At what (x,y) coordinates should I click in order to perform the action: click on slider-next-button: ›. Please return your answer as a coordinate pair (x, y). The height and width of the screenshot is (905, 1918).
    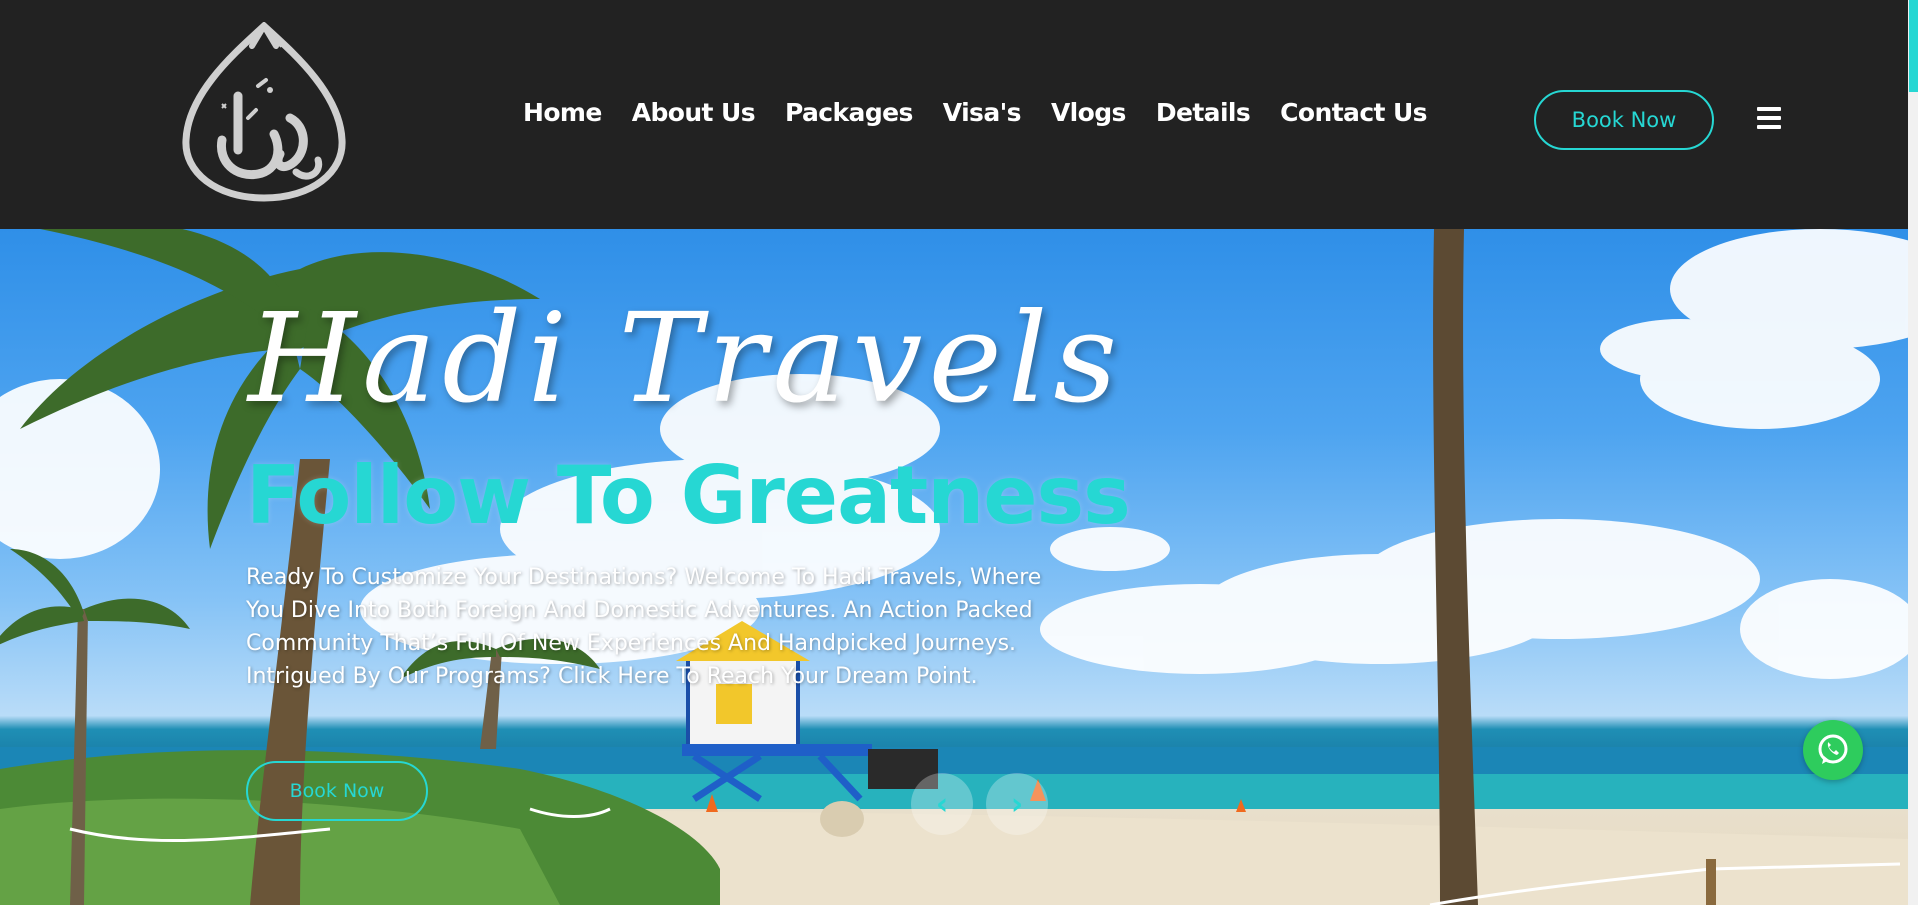
    Looking at the image, I should click on (1017, 804).